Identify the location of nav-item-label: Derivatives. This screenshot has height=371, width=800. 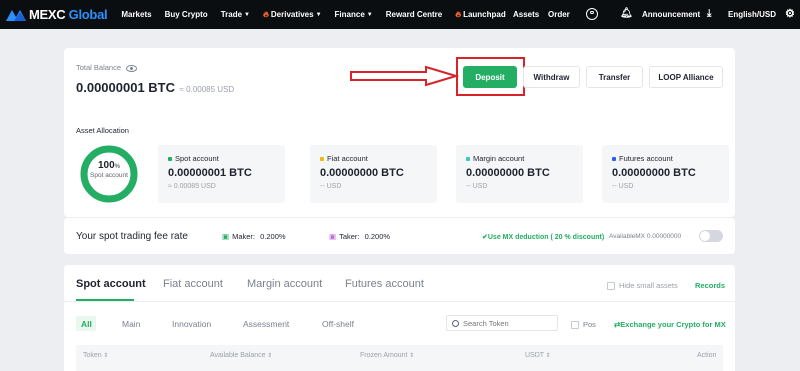
(292, 14).